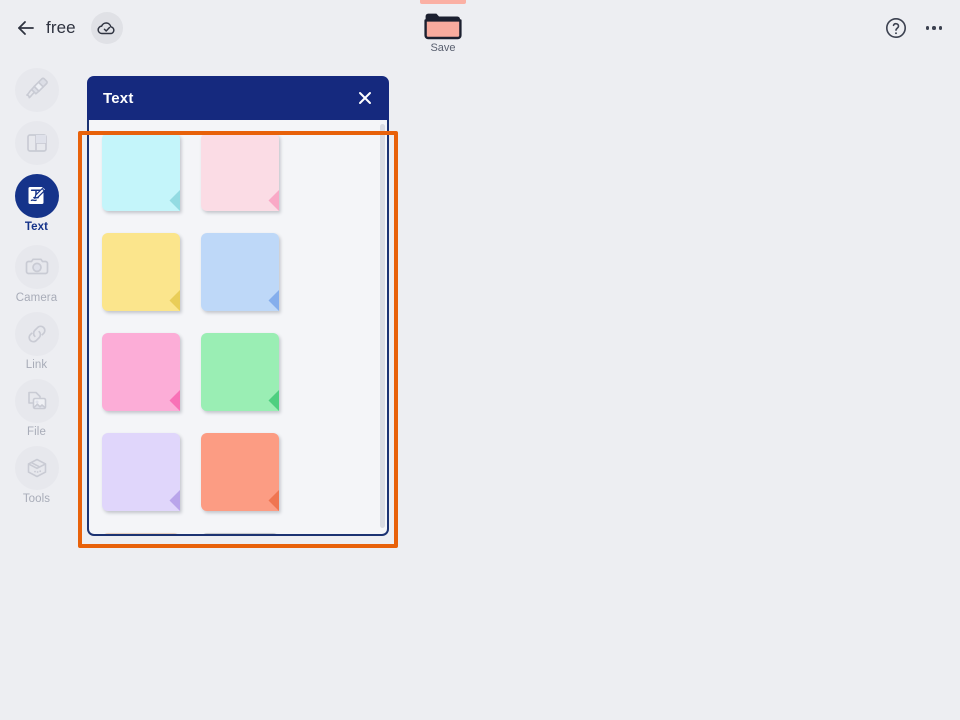 The height and width of the screenshot is (720, 960). Describe the element at coordinates (61, 28) in the screenshot. I see `document-title: free` at that location.